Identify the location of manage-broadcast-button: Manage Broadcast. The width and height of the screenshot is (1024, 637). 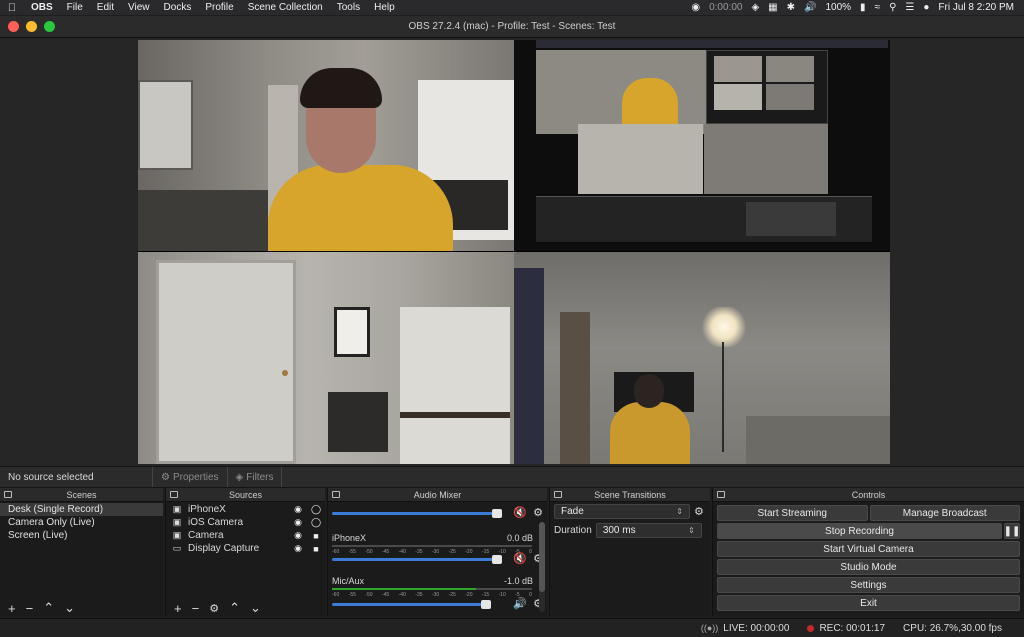
(944, 513).